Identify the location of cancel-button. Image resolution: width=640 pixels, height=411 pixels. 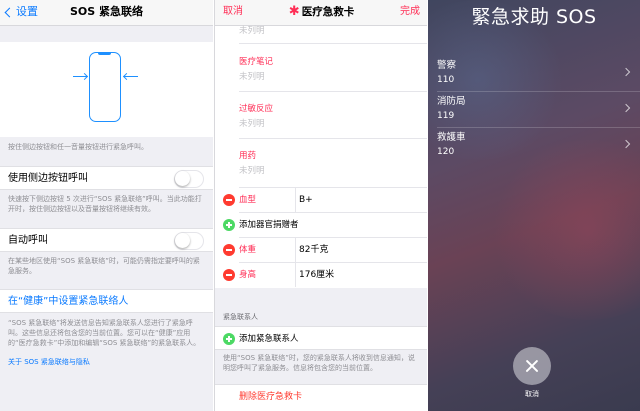
(532, 366).